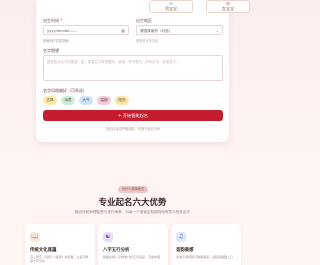  What do you see at coordinates (59, 259) in the screenshot?
I see `feature-desc: 深入研究《诗经》《楚辞》等经典，让名字承载千年文化` at bounding box center [59, 259].